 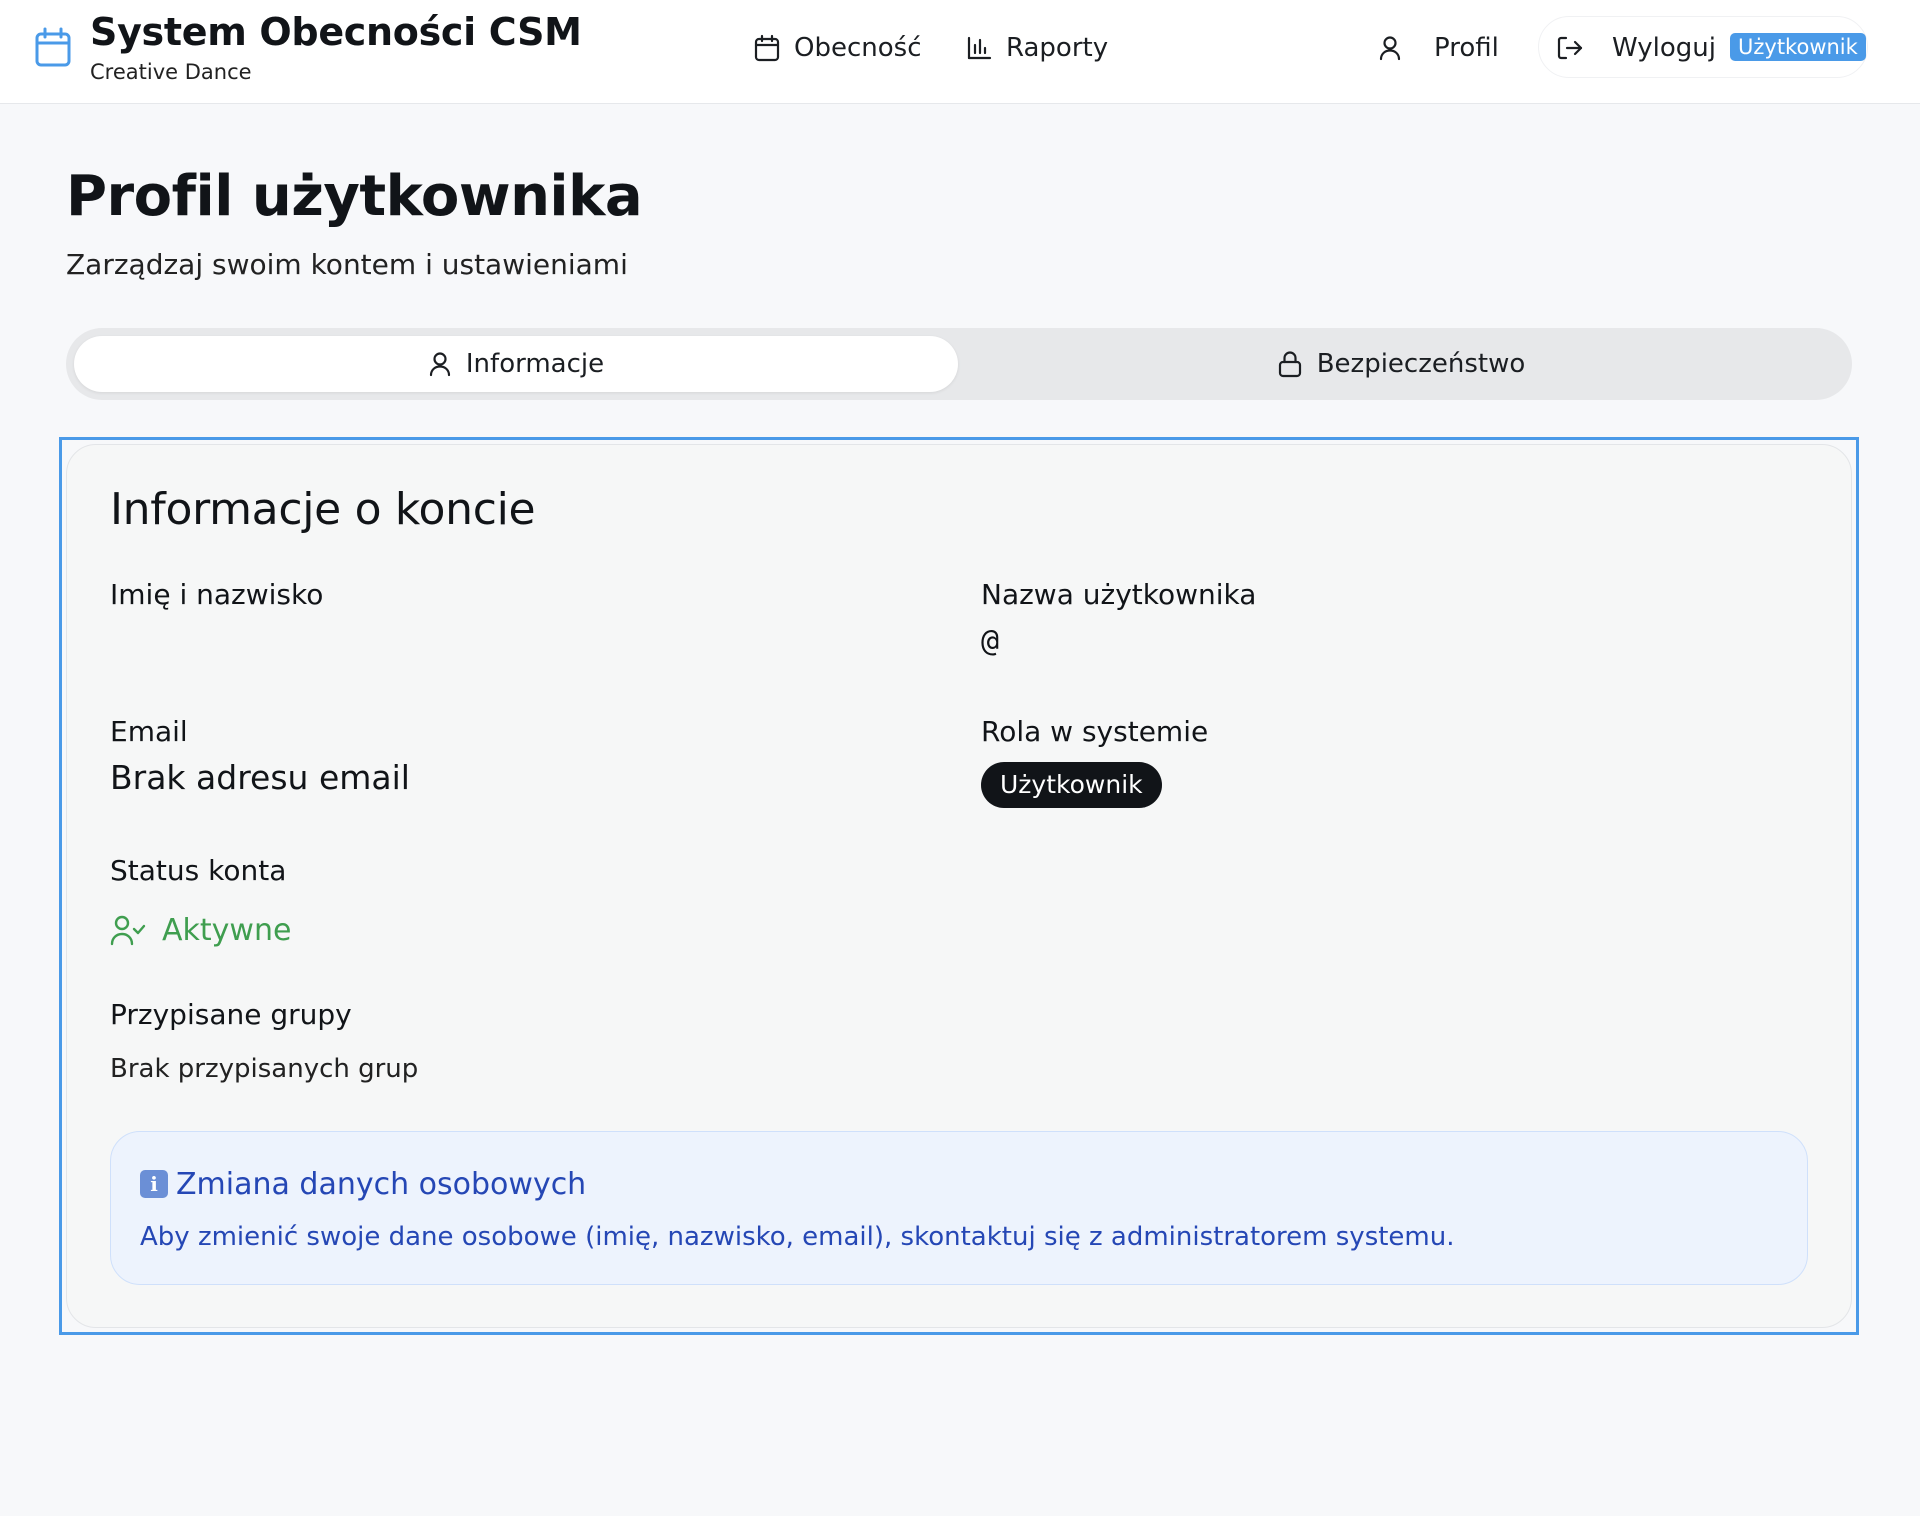 What do you see at coordinates (128, 930) in the screenshot?
I see `user-check-icon` at bounding box center [128, 930].